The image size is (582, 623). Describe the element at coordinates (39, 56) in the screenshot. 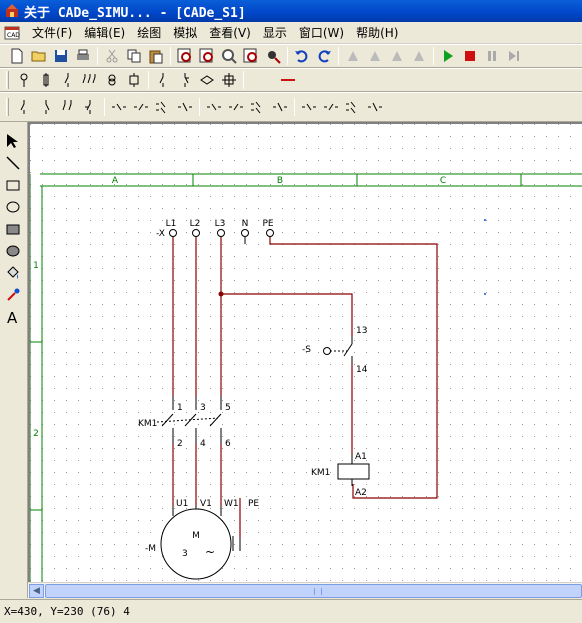

I see `open-folder-icon` at that location.